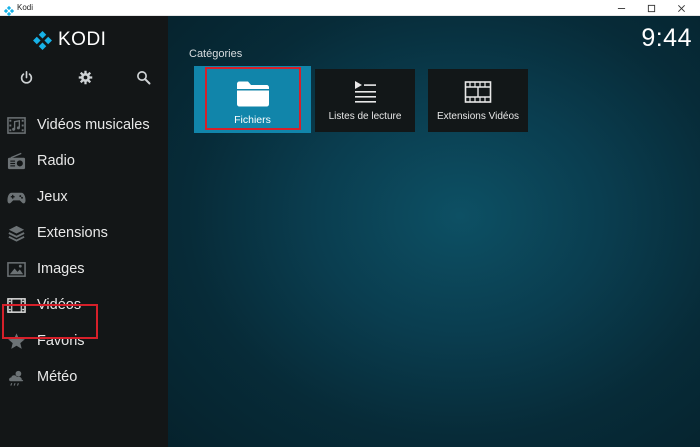 The width and height of the screenshot is (700, 447). I want to click on power-icon, so click(26, 77).